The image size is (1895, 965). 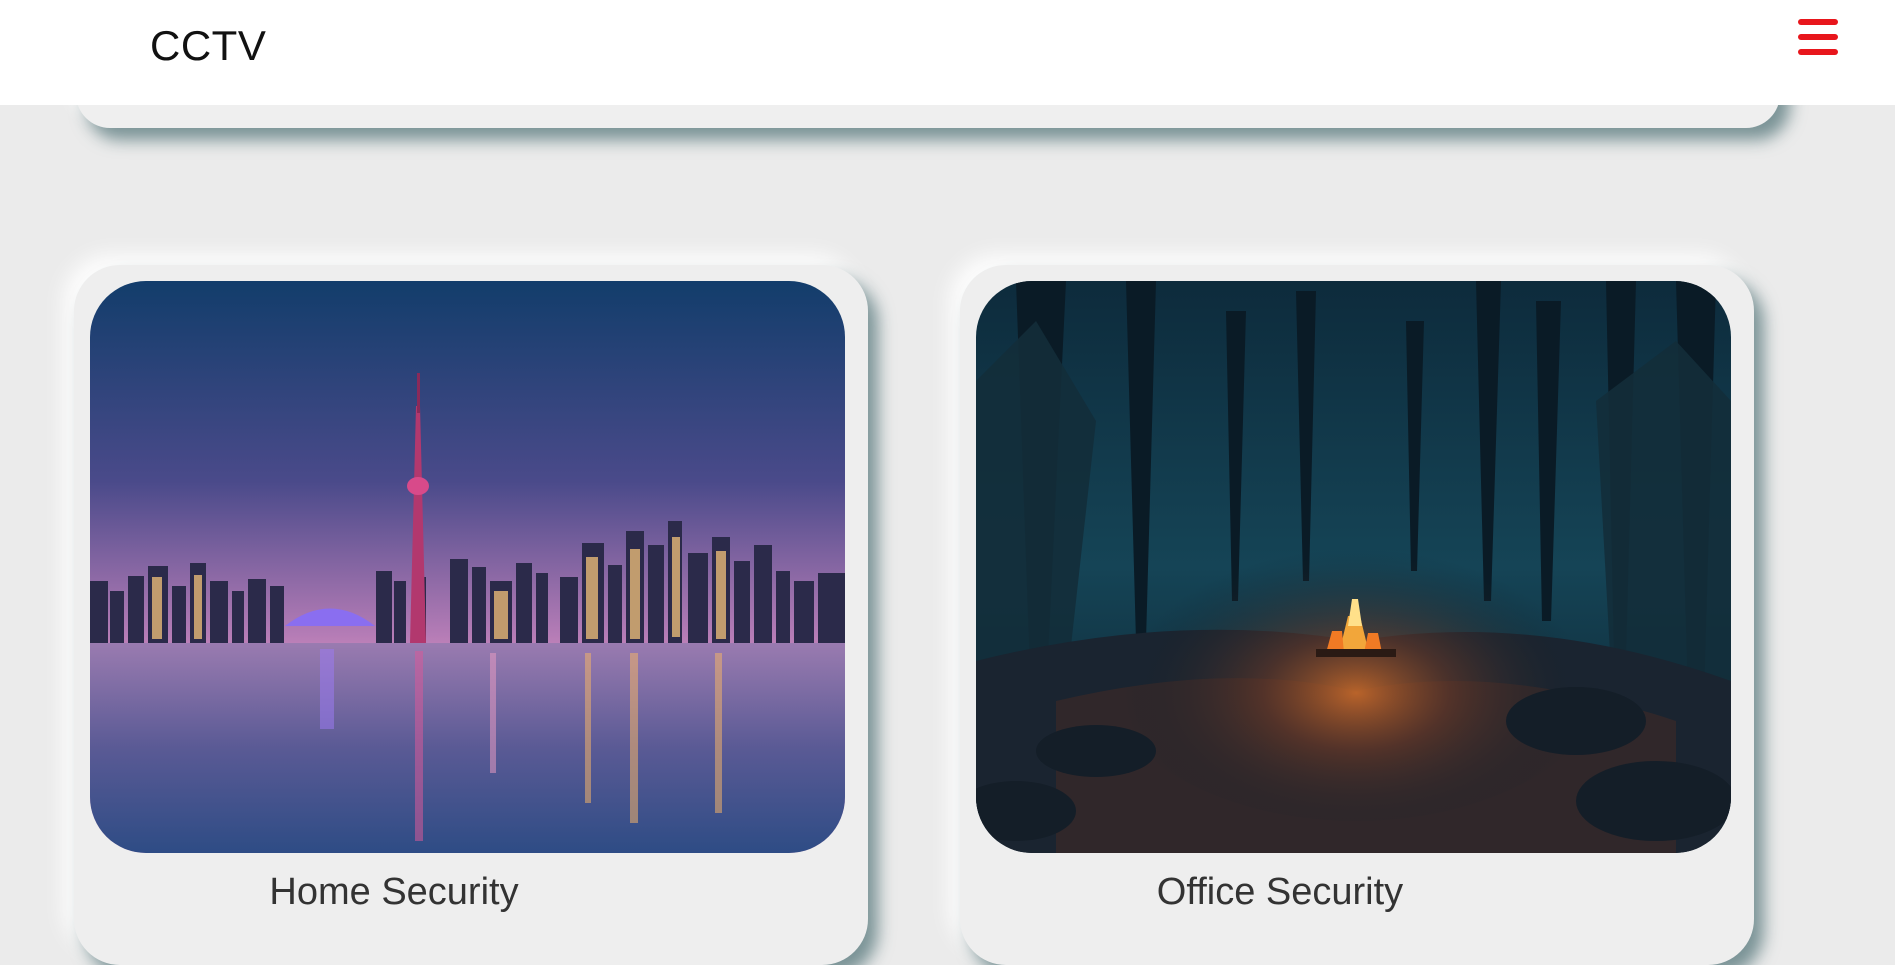 I want to click on brand-logo-text: CCTV, so click(x=208, y=46).